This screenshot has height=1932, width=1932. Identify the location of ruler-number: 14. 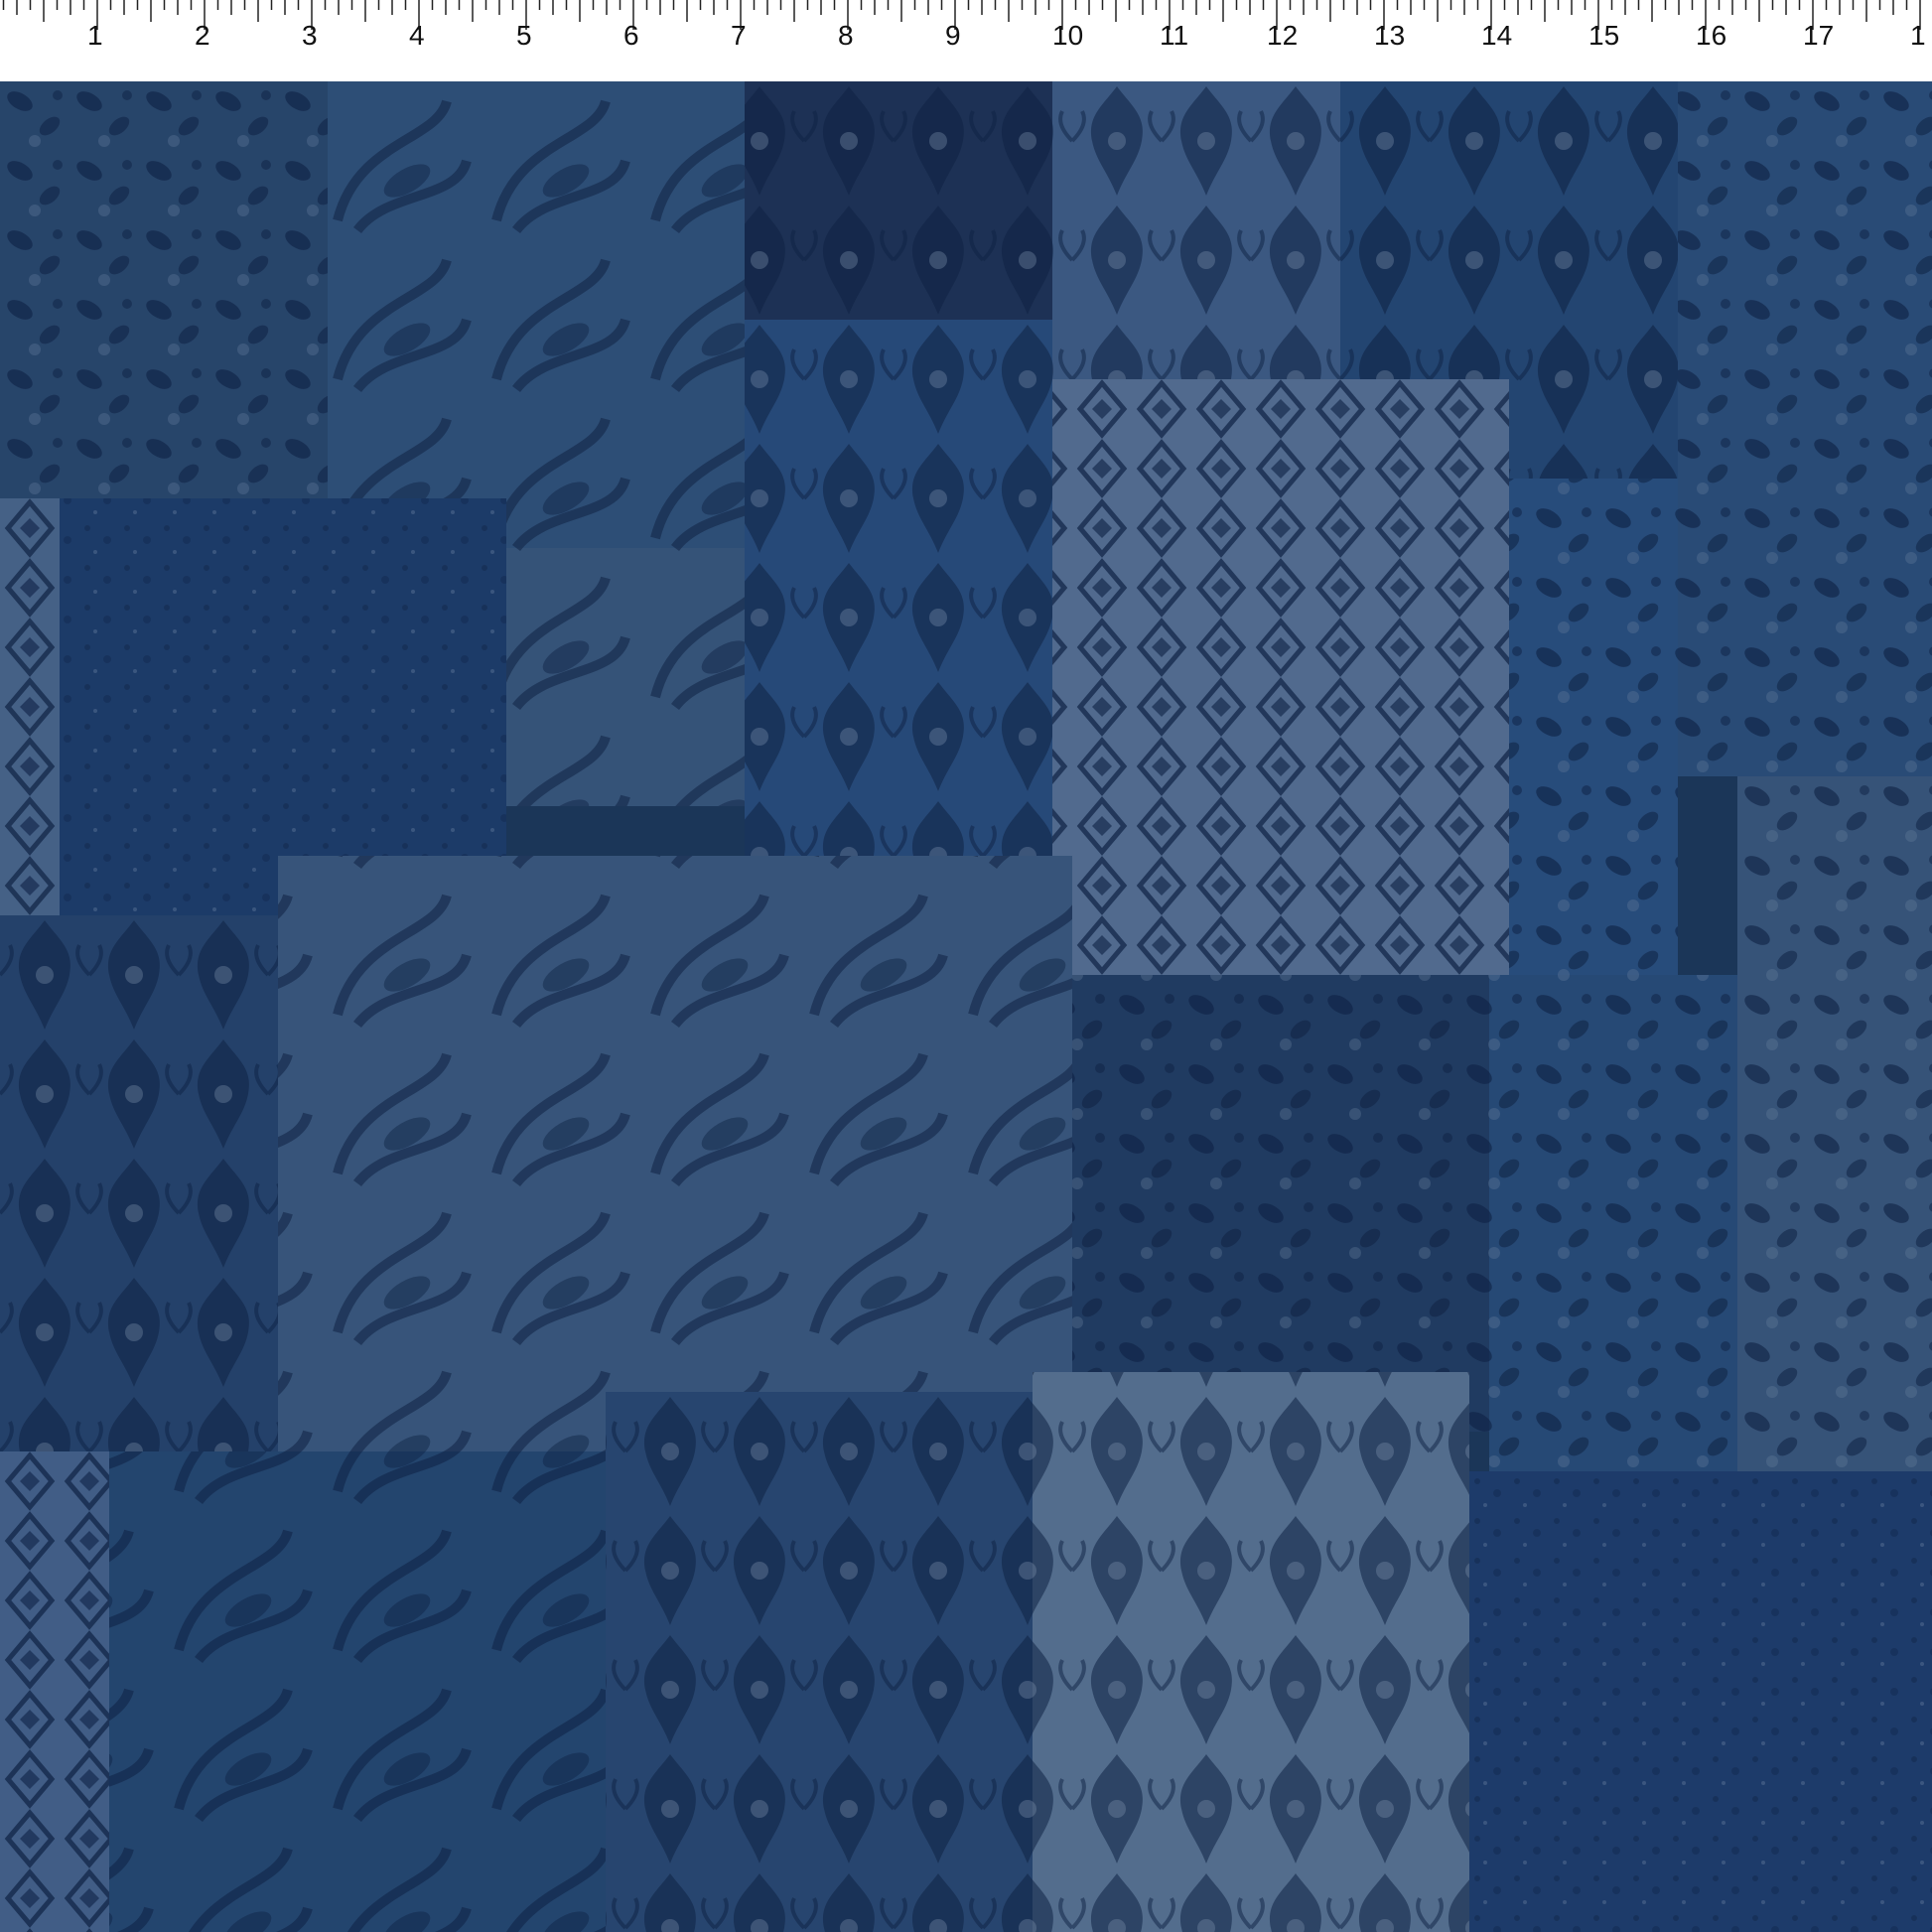
(1497, 35).